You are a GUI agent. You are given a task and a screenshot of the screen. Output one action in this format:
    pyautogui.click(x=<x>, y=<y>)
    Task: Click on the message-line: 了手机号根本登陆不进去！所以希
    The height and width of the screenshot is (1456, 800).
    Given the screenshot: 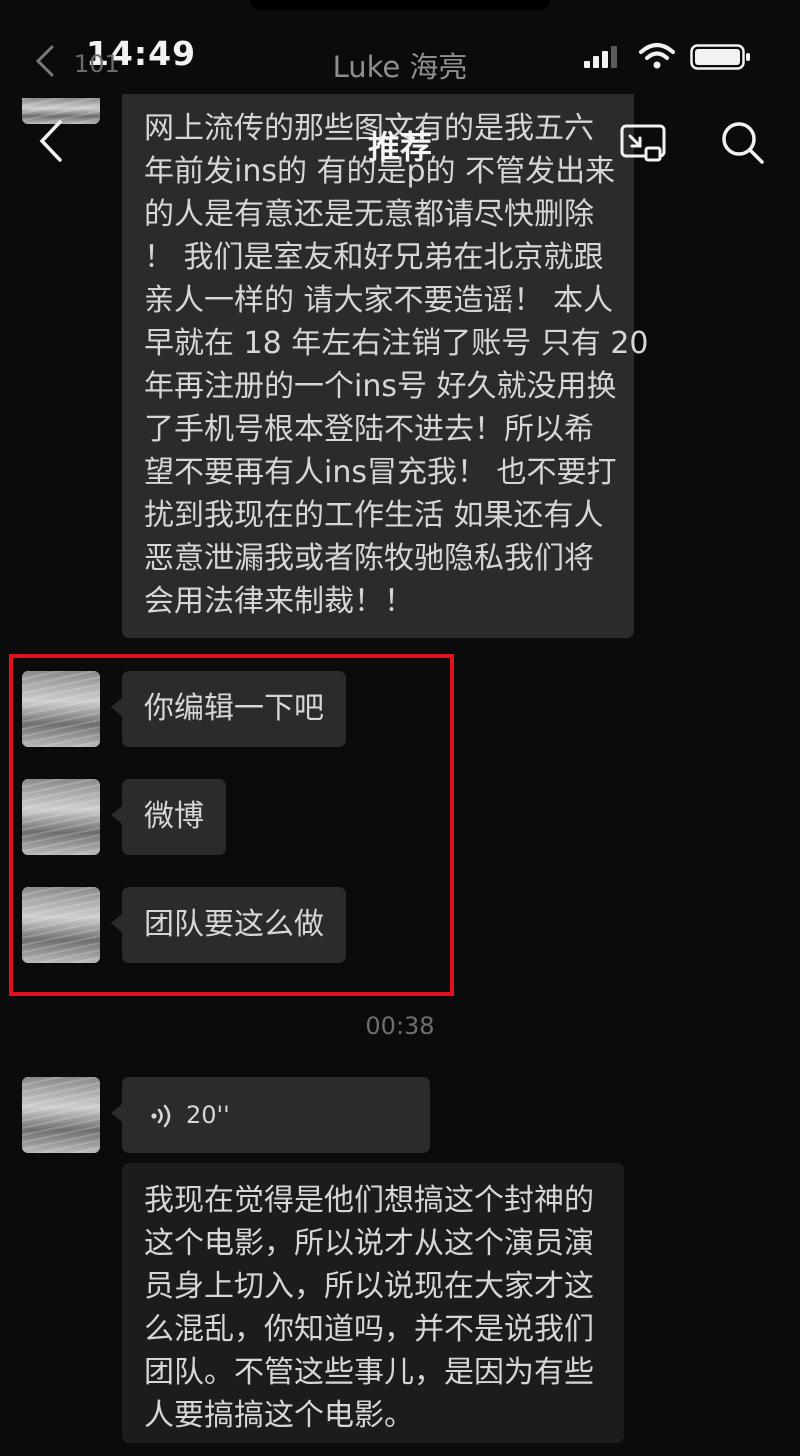 What is the action you would take?
    pyautogui.click(x=369, y=429)
    